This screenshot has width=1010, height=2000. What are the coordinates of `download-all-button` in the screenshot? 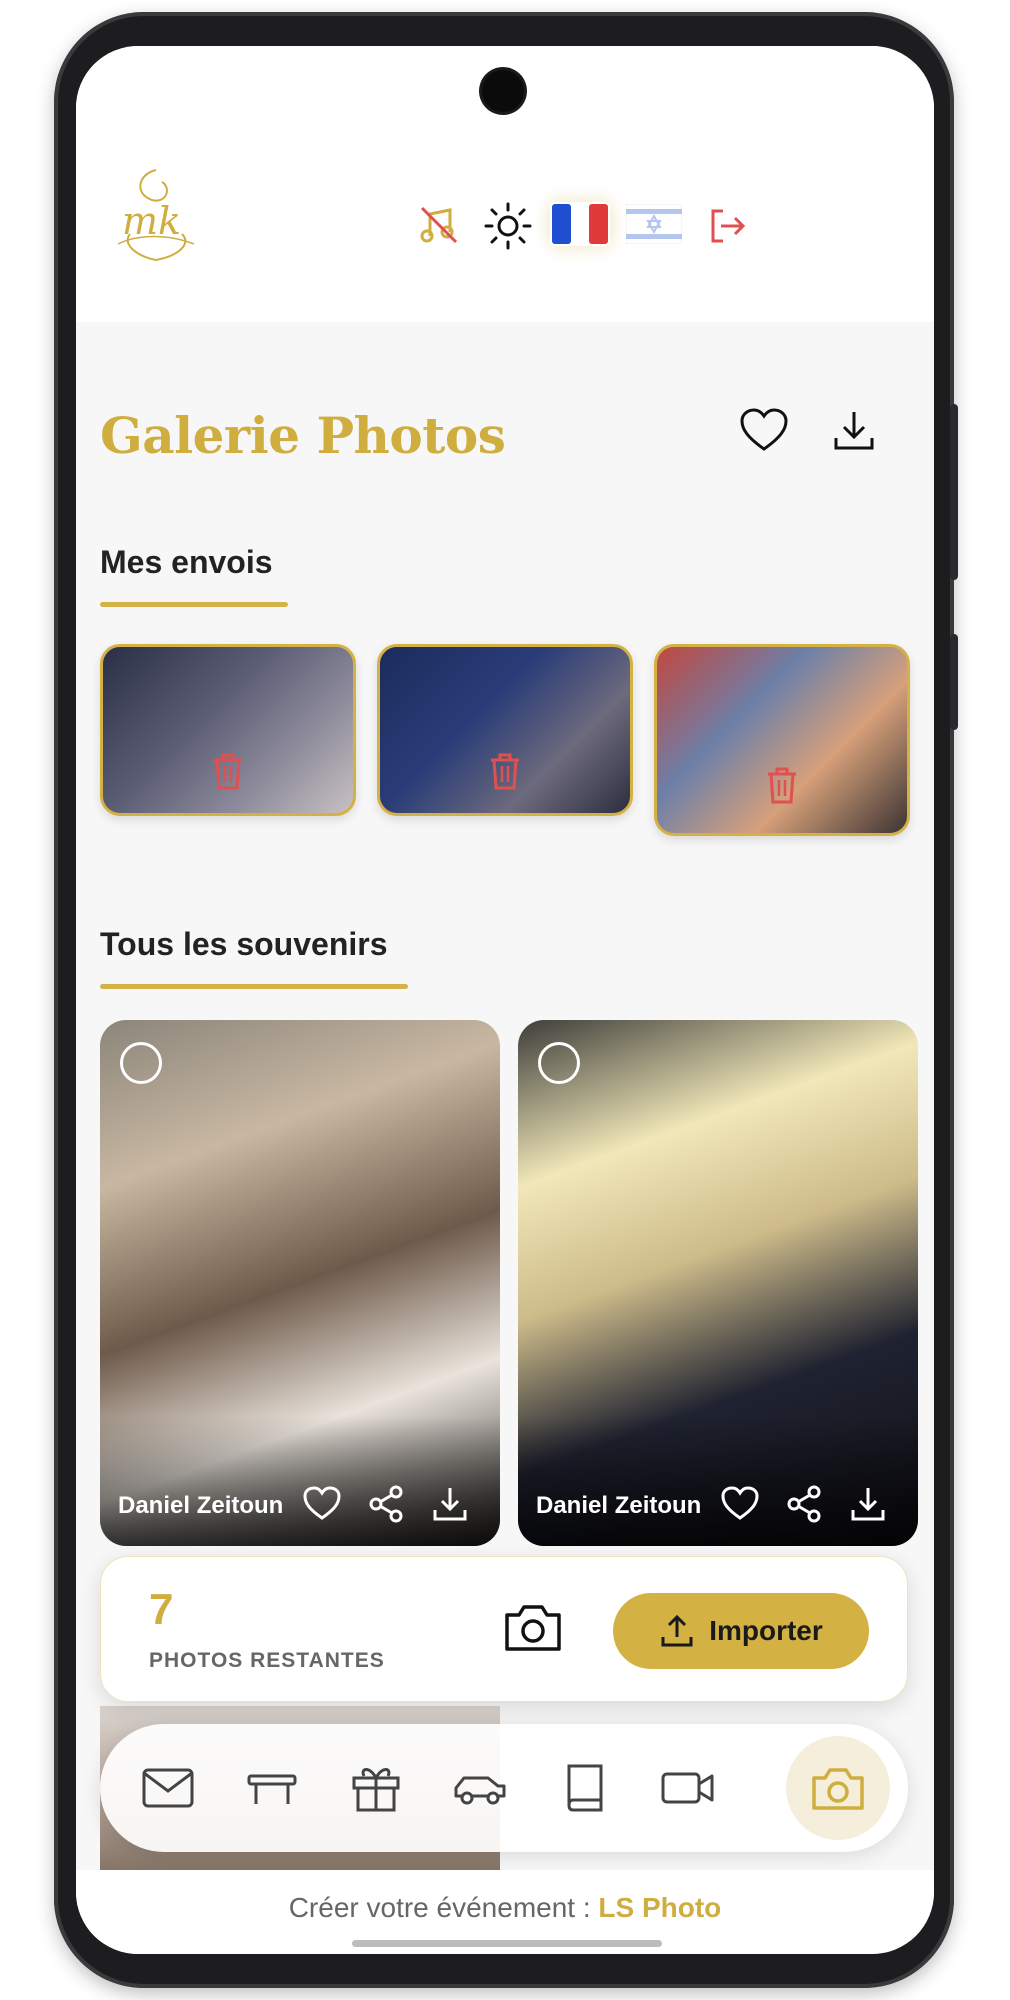 It's located at (854, 430).